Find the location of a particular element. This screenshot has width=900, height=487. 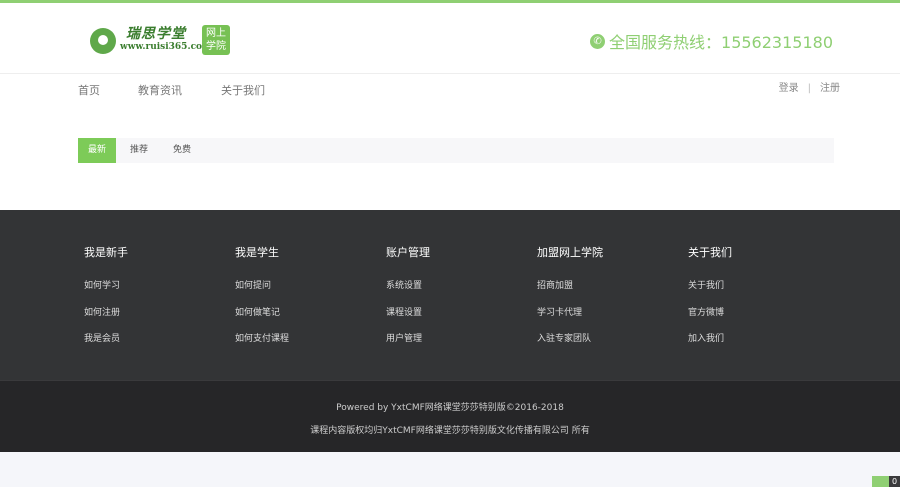

tab-latest: 最新 is located at coordinates (97, 150).